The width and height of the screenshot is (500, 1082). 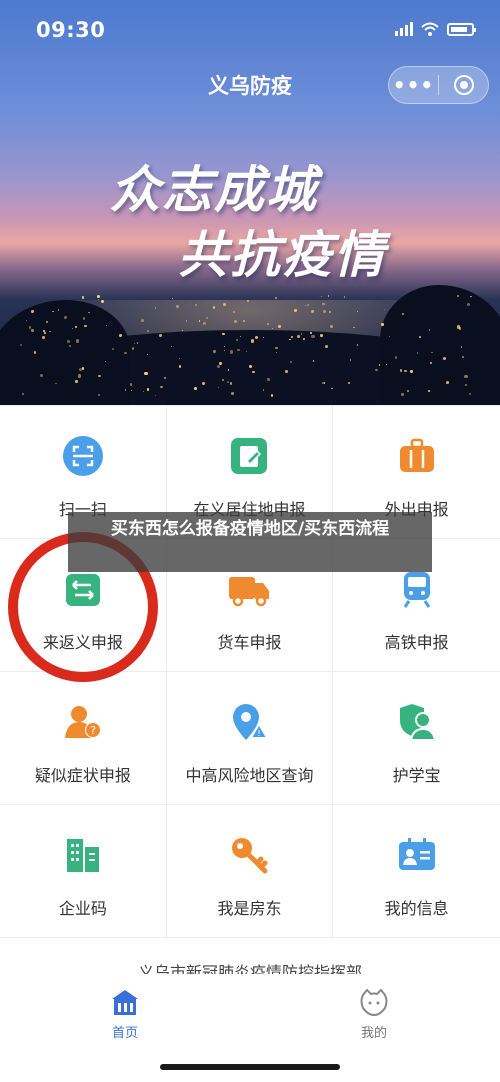 What do you see at coordinates (82, 775) in the screenshot?
I see `grid-item-label: 疑似症状申报` at bounding box center [82, 775].